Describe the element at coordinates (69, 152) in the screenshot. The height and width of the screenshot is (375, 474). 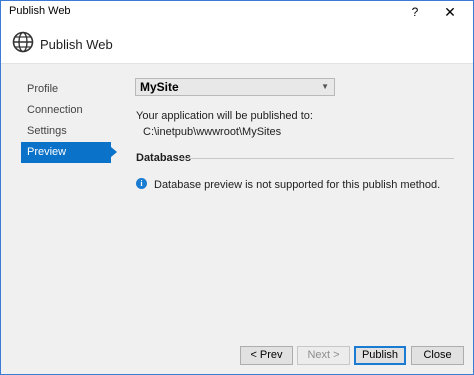
I see `nav-item-preview: Preview` at that location.